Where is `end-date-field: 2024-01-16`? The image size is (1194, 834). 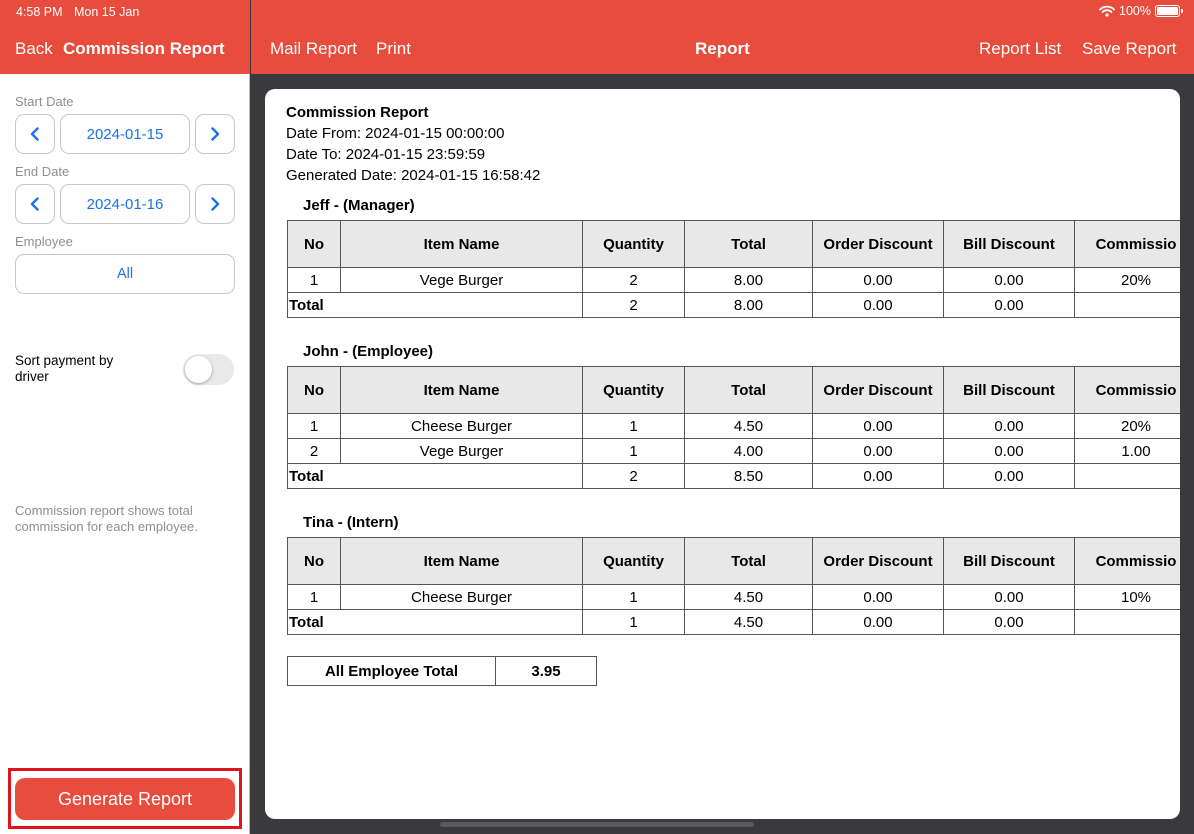
end-date-field: 2024-01-16 is located at coordinates (125, 204).